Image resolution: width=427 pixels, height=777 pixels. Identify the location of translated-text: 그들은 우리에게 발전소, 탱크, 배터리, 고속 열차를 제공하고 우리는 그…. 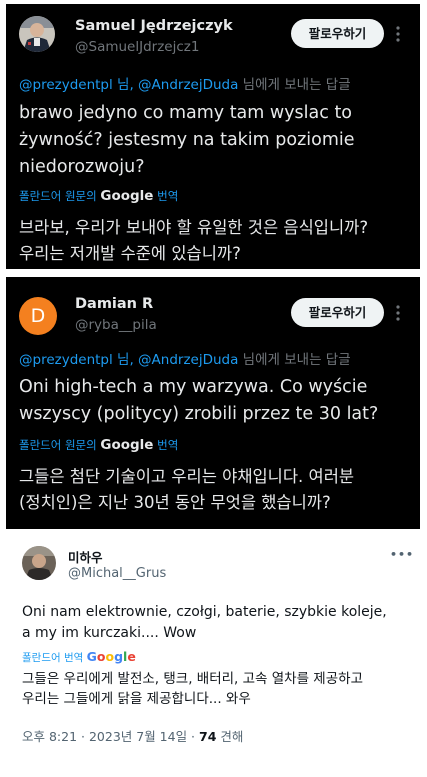
(222, 689).